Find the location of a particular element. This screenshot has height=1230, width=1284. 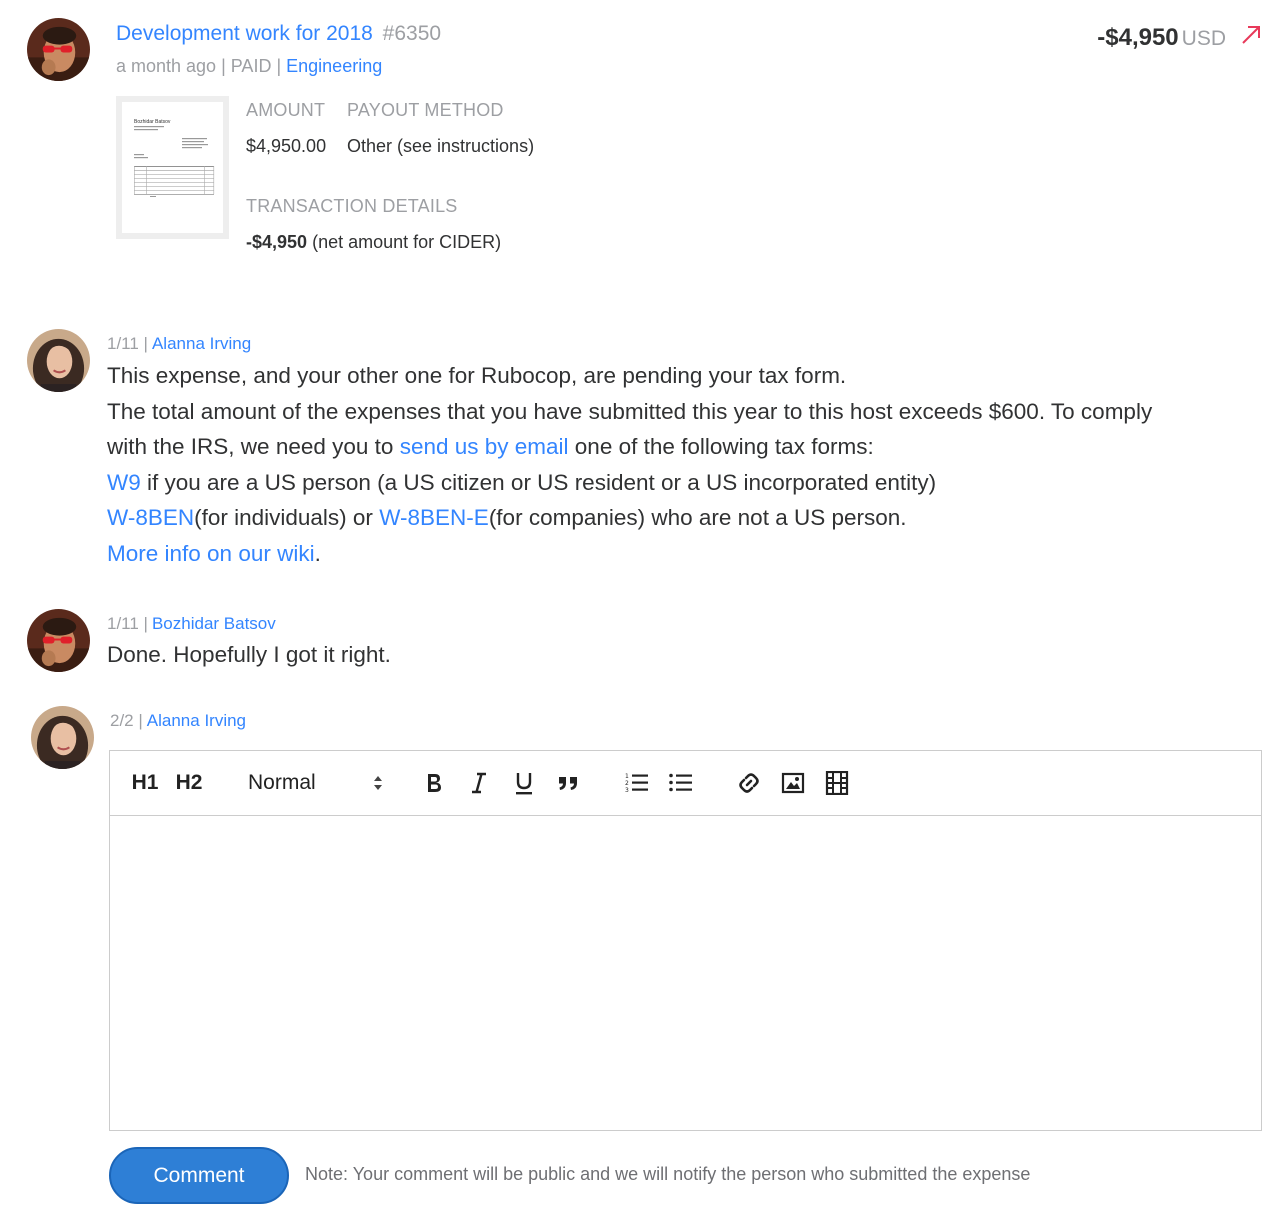

receipt-page: Bozhidar Batsov is located at coordinates (172, 167).